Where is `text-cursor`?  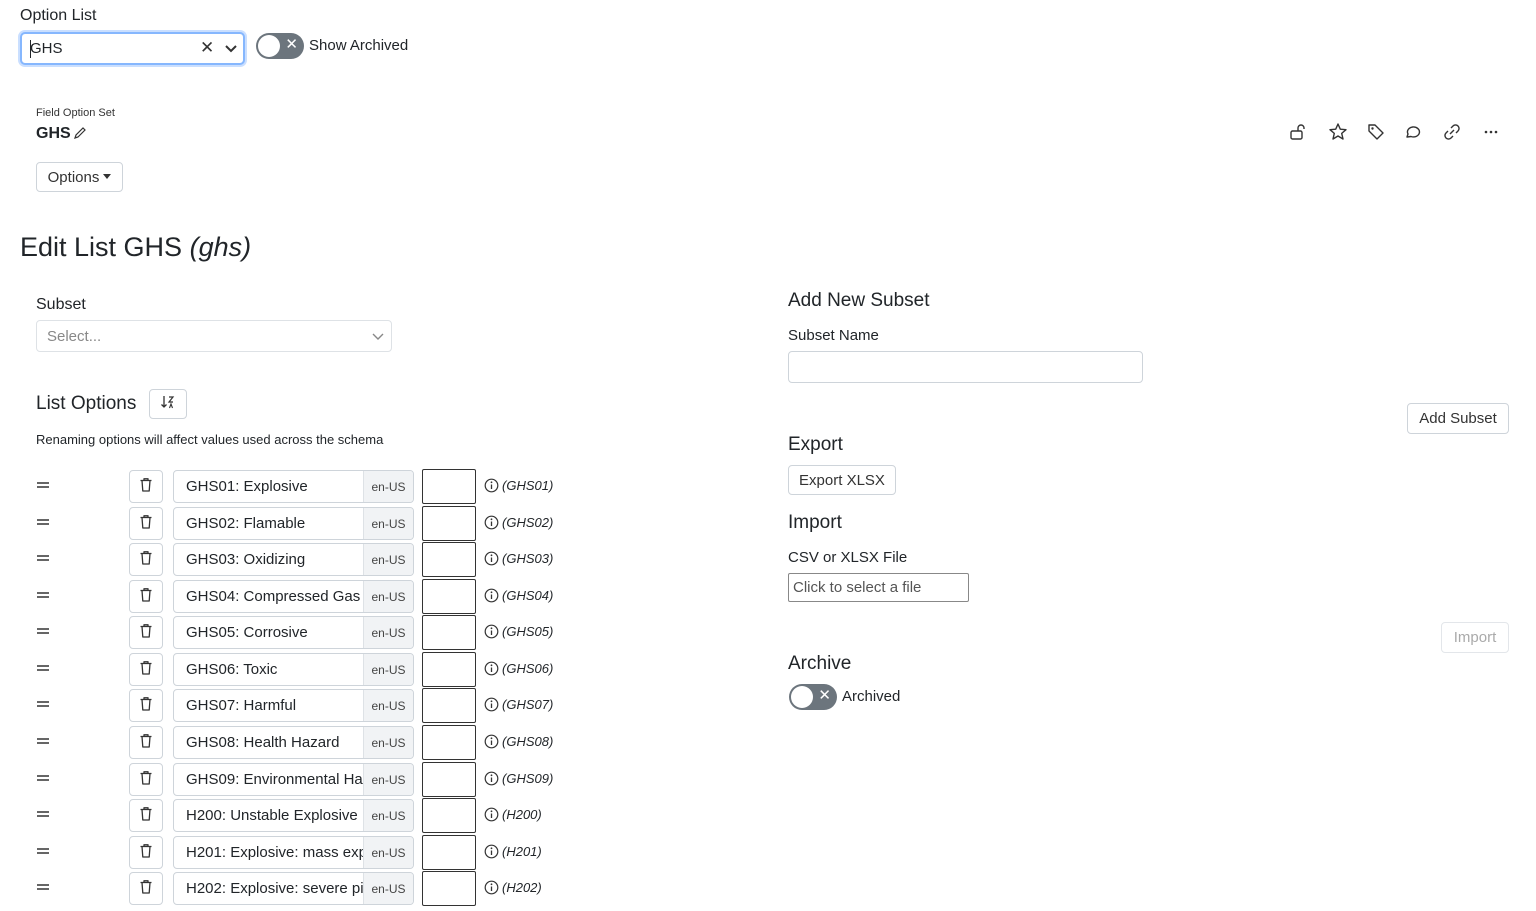
text-cursor is located at coordinates (30, 49).